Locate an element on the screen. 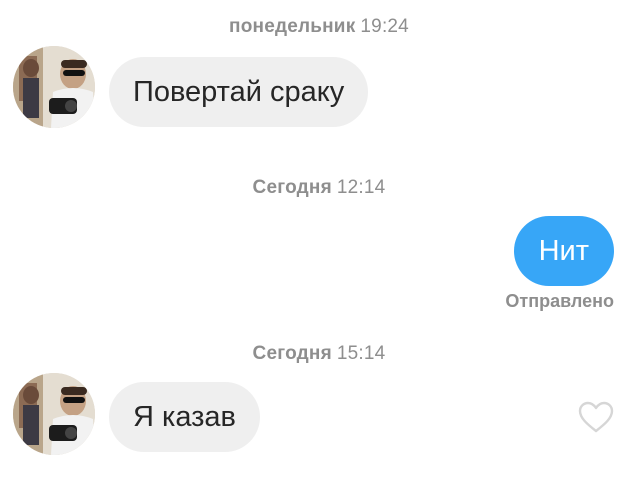 The width and height of the screenshot is (638, 490). timestamp-time: 12:14 is located at coordinates (361, 187).